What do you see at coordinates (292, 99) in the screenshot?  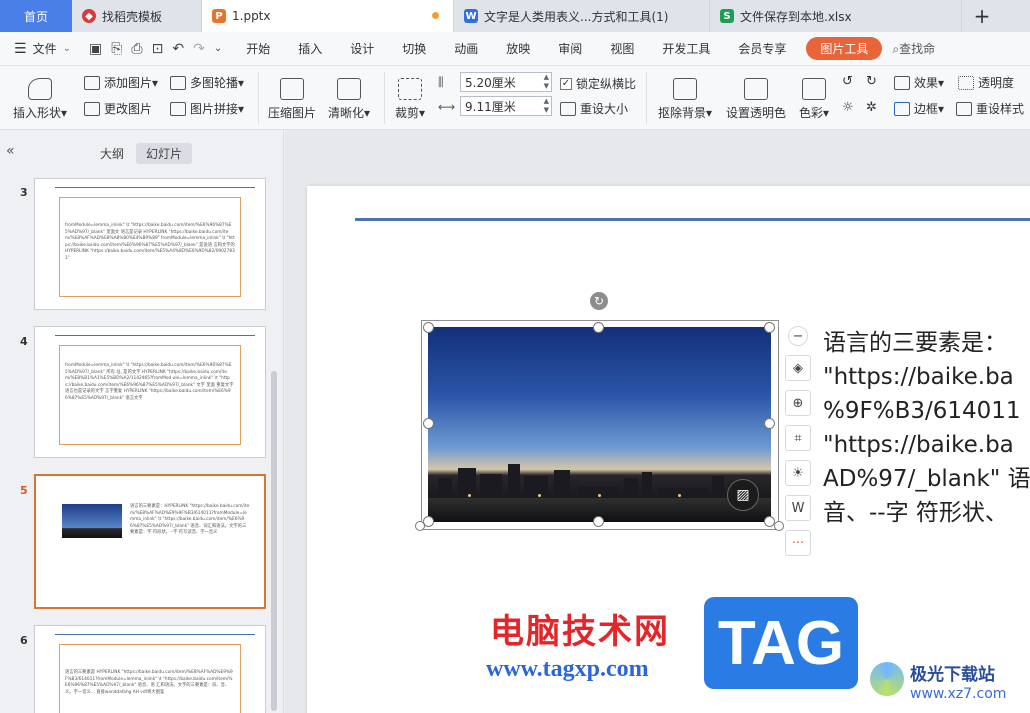 I see `compress-picture-button: 压缩图片` at bounding box center [292, 99].